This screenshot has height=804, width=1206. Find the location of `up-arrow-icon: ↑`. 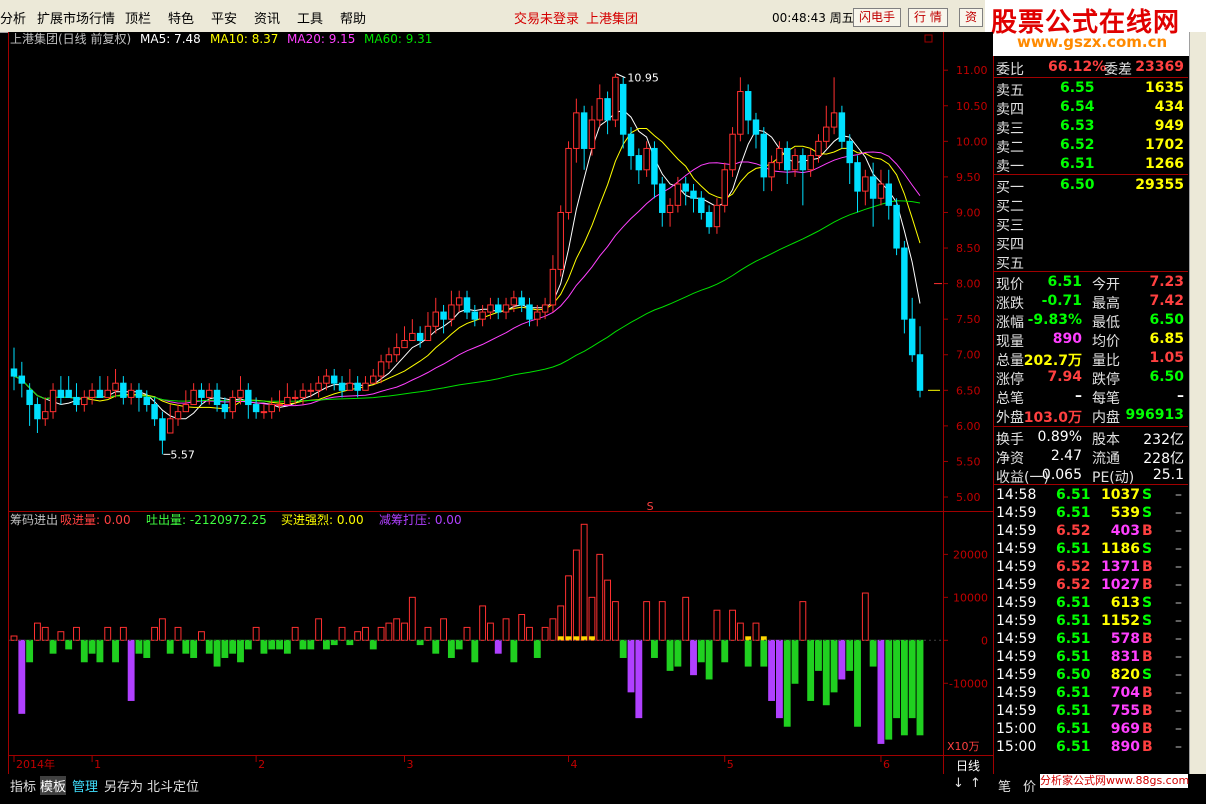

up-arrow-icon: ↑ is located at coordinates (975, 783).